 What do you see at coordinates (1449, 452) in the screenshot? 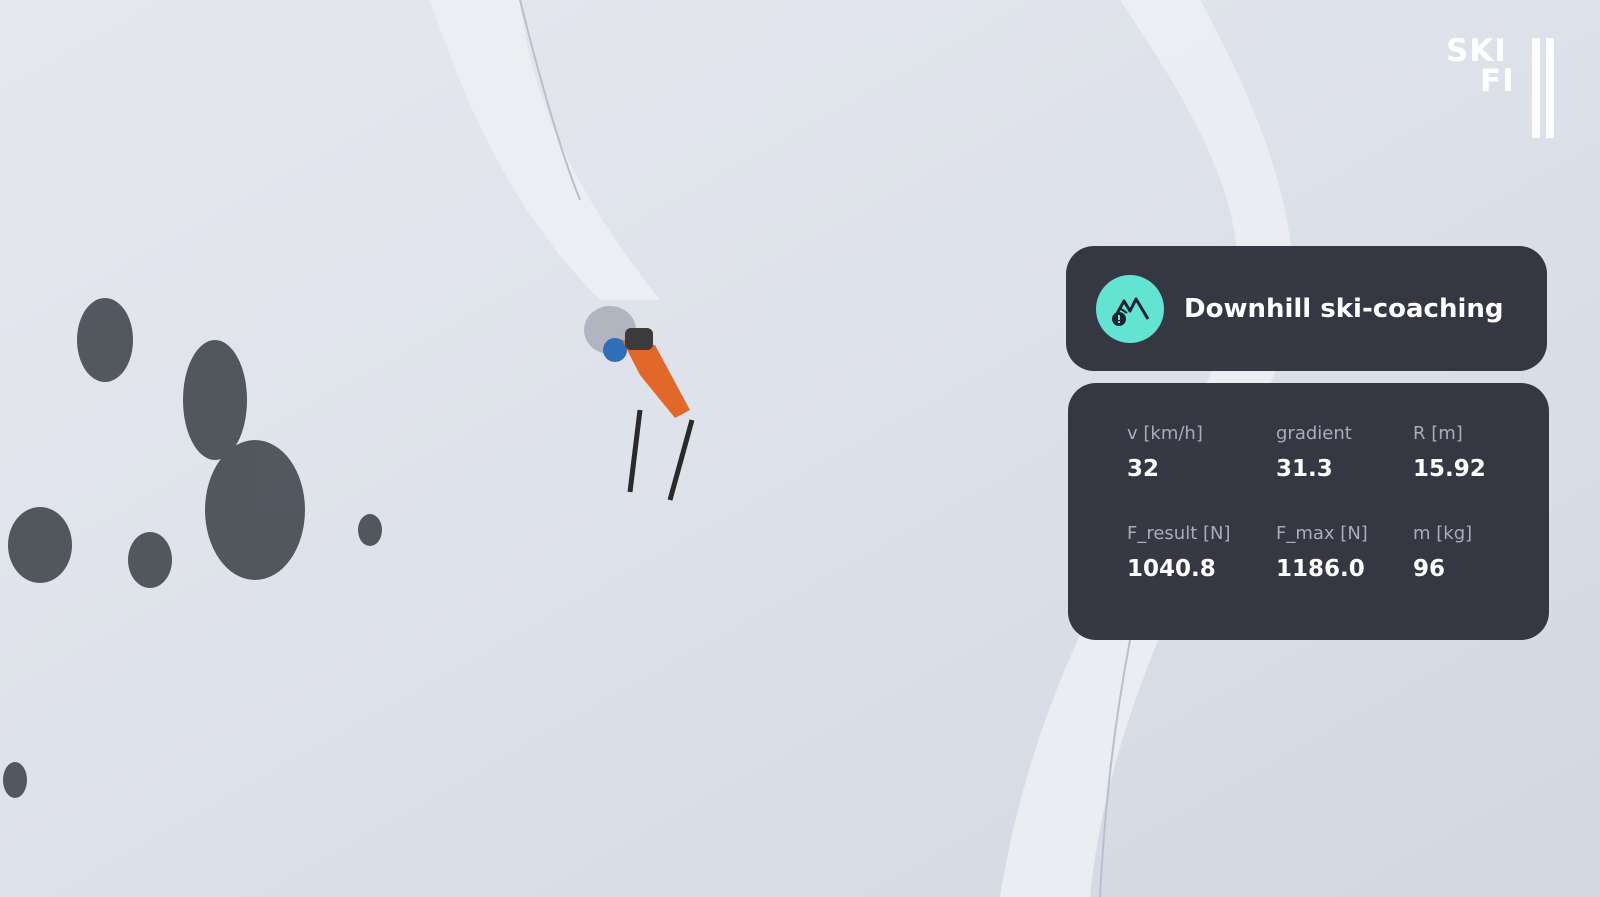
I see `metric-radius: R [m] 15.92` at bounding box center [1449, 452].